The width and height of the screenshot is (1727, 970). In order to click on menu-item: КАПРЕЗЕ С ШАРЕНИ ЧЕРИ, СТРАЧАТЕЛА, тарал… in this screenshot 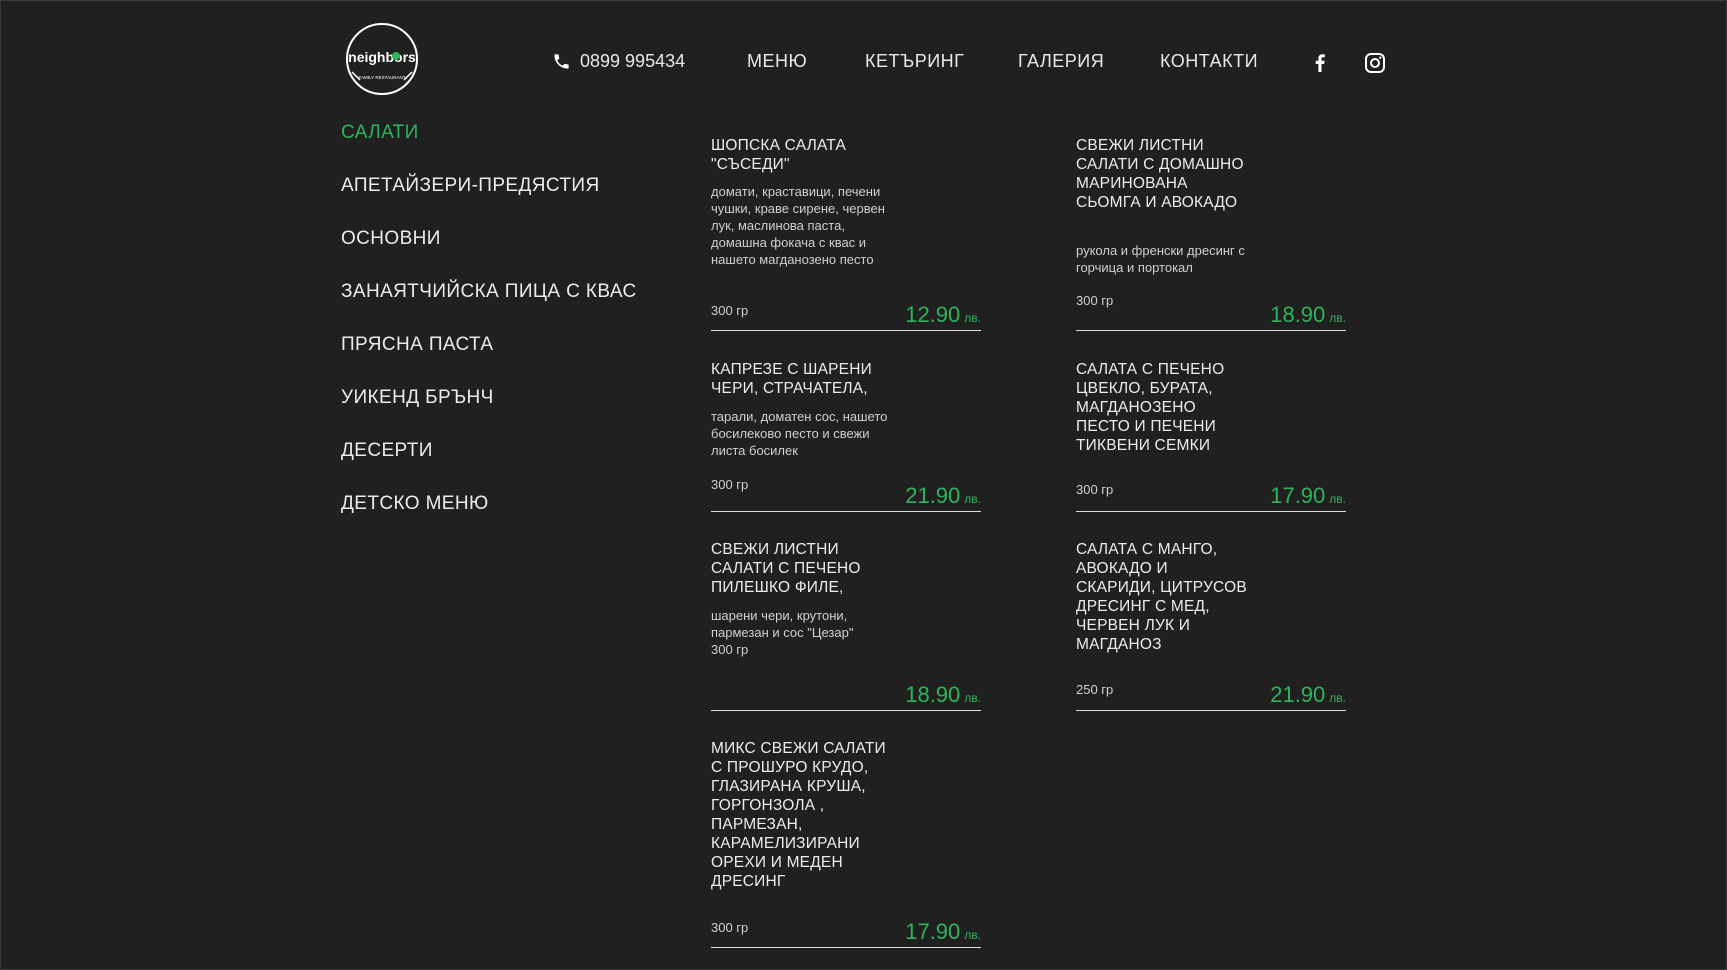, I will do `click(846, 436)`.